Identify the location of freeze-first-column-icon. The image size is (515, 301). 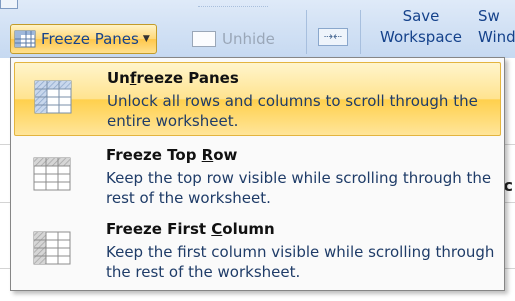
(52, 248).